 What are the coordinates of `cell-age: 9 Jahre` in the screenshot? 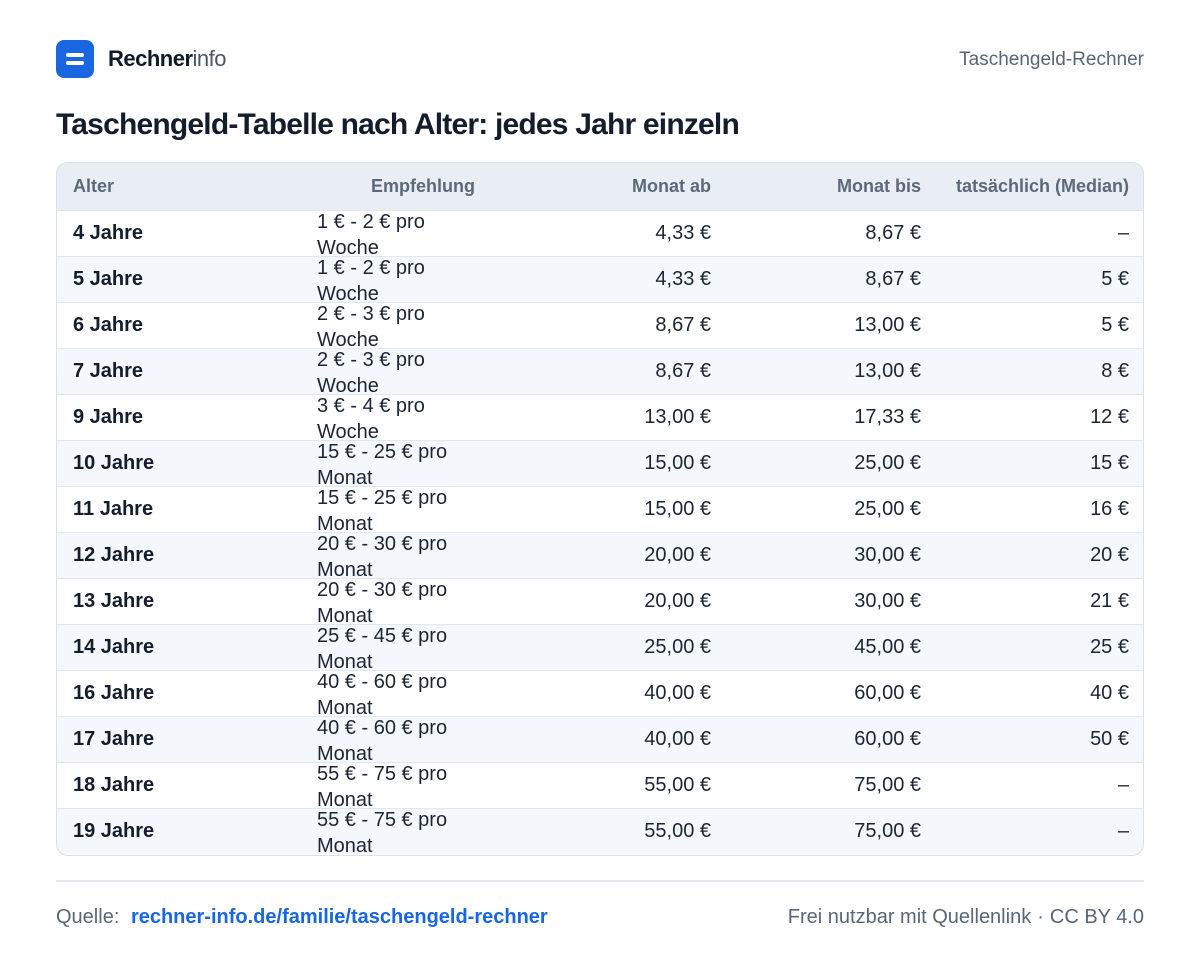 It's located at (108, 416).